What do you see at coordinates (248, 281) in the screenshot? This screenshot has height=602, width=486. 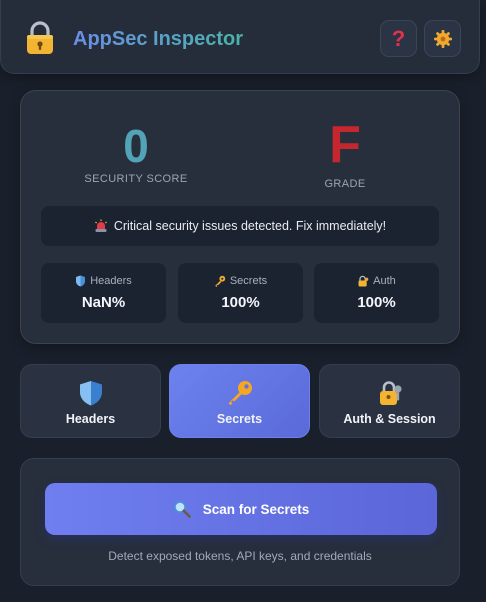 I see `metric-secrets-label: Secrets` at bounding box center [248, 281].